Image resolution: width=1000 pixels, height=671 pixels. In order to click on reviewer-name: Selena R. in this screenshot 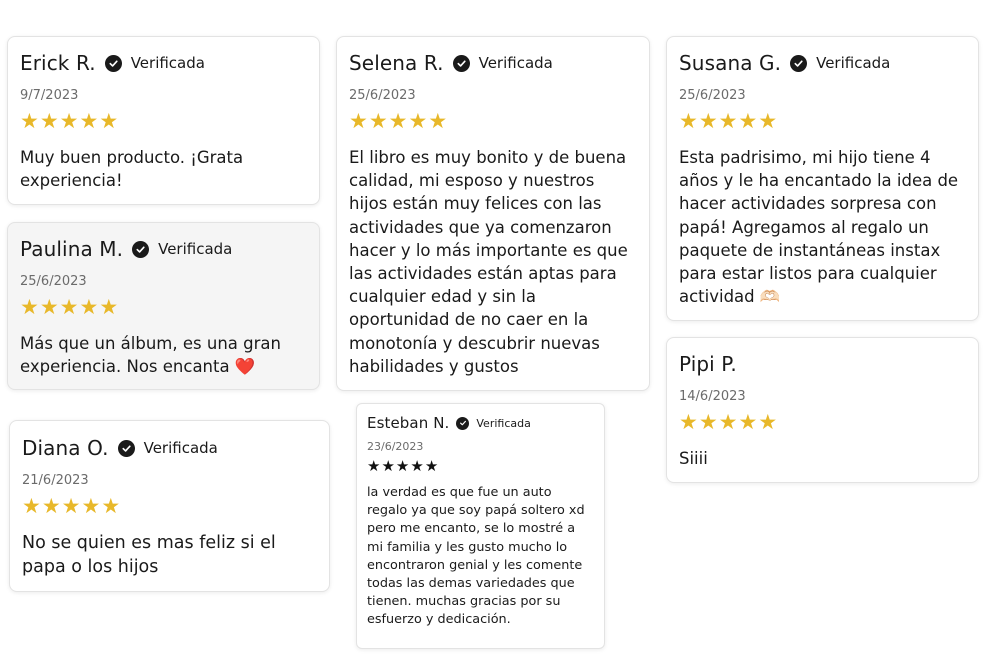, I will do `click(396, 63)`.